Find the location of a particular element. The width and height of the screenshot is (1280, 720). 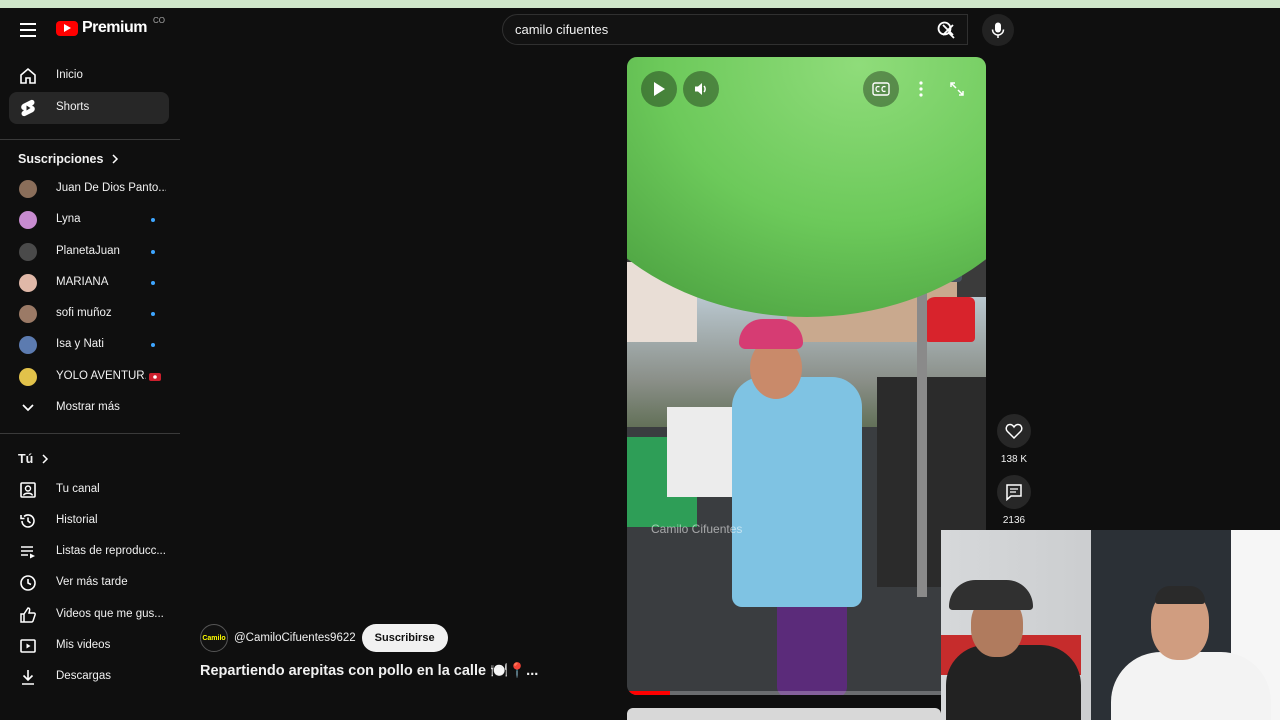

sidebar-item-label: Mostrar más is located at coordinates (88, 407).